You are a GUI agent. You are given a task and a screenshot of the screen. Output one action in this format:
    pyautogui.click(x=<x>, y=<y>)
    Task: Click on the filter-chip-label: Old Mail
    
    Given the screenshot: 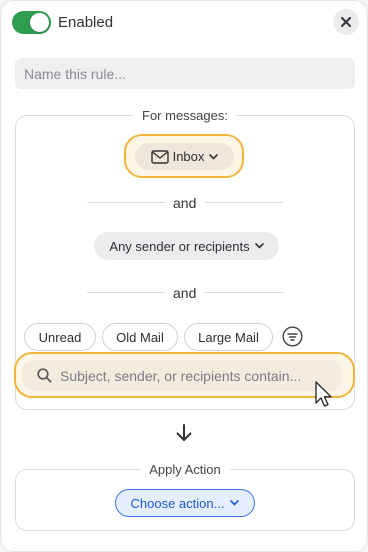 What is the action you would take?
    pyautogui.click(x=140, y=337)
    